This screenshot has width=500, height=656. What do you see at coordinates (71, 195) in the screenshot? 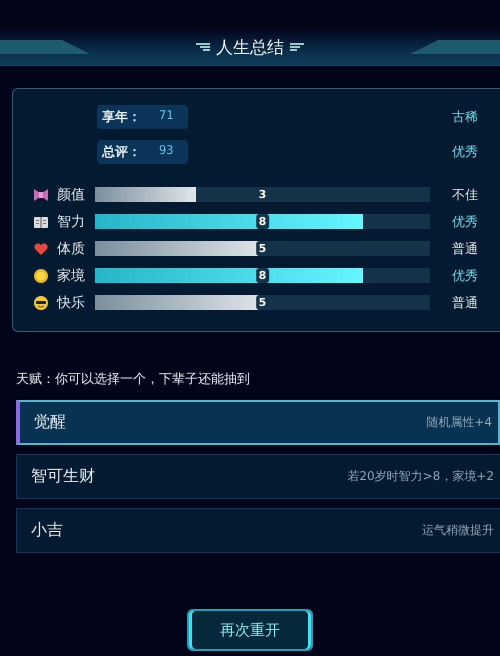
I see `stat-name: 颜值` at bounding box center [71, 195].